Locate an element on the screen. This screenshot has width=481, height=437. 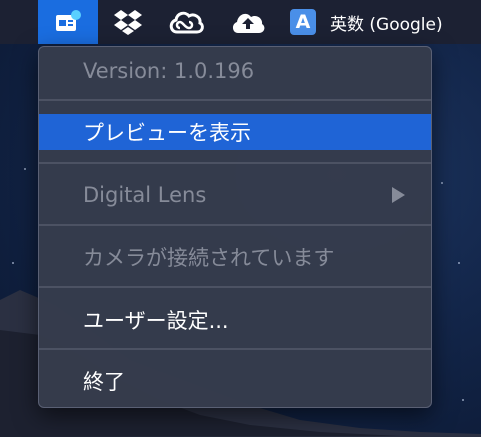
dropbox-menu-extra is located at coordinates (128, 22).